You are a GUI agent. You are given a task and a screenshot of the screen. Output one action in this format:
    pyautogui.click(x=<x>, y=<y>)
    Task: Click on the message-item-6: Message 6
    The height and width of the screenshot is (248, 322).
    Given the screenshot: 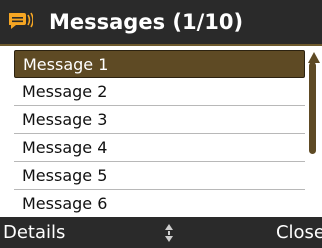 What is the action you would take?
    pyautogui.click(x=159, y=204)
    